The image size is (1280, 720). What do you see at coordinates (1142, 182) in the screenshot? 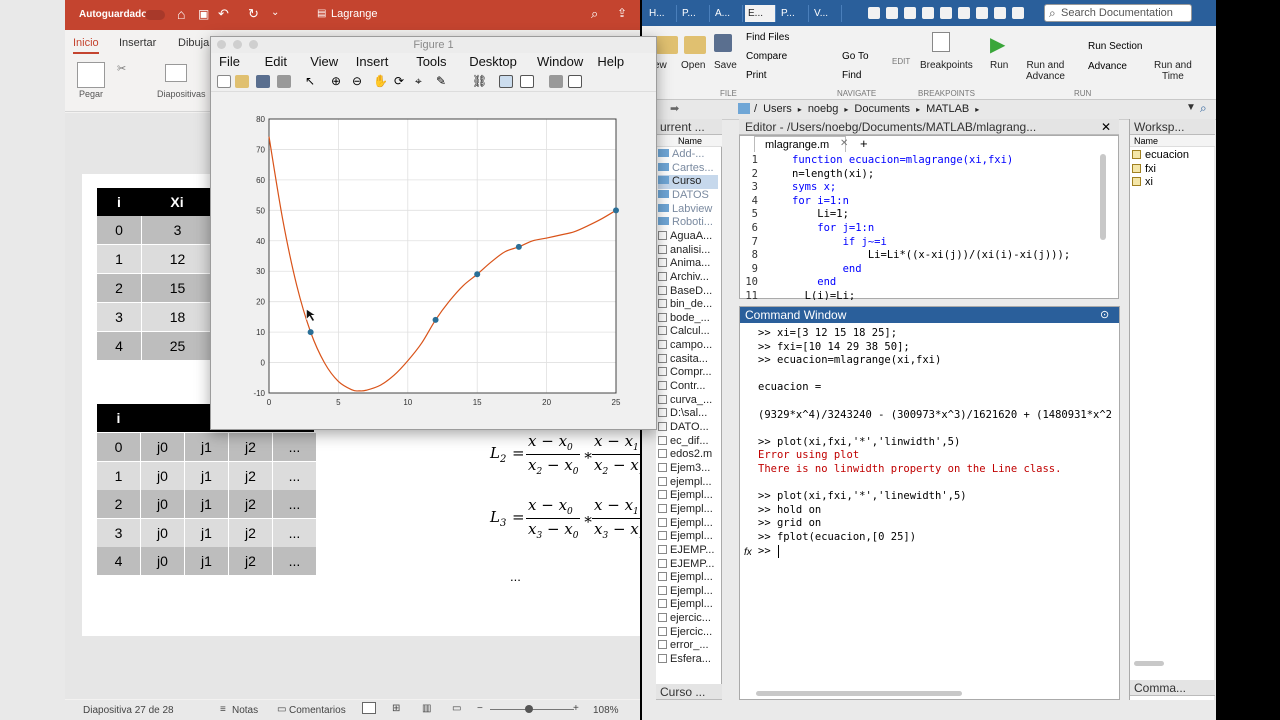
I see `workspace-variable: xi` at bounding box center [1142, 182].